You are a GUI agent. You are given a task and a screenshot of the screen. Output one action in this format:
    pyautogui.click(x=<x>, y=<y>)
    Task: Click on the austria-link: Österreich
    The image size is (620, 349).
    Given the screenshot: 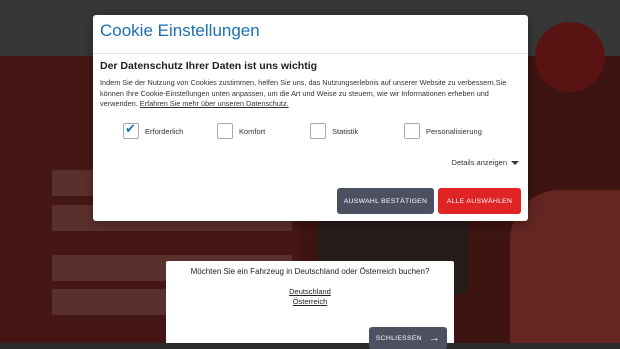 What is the action you would take?
    pyautogui.click(x=310, y=301)
    